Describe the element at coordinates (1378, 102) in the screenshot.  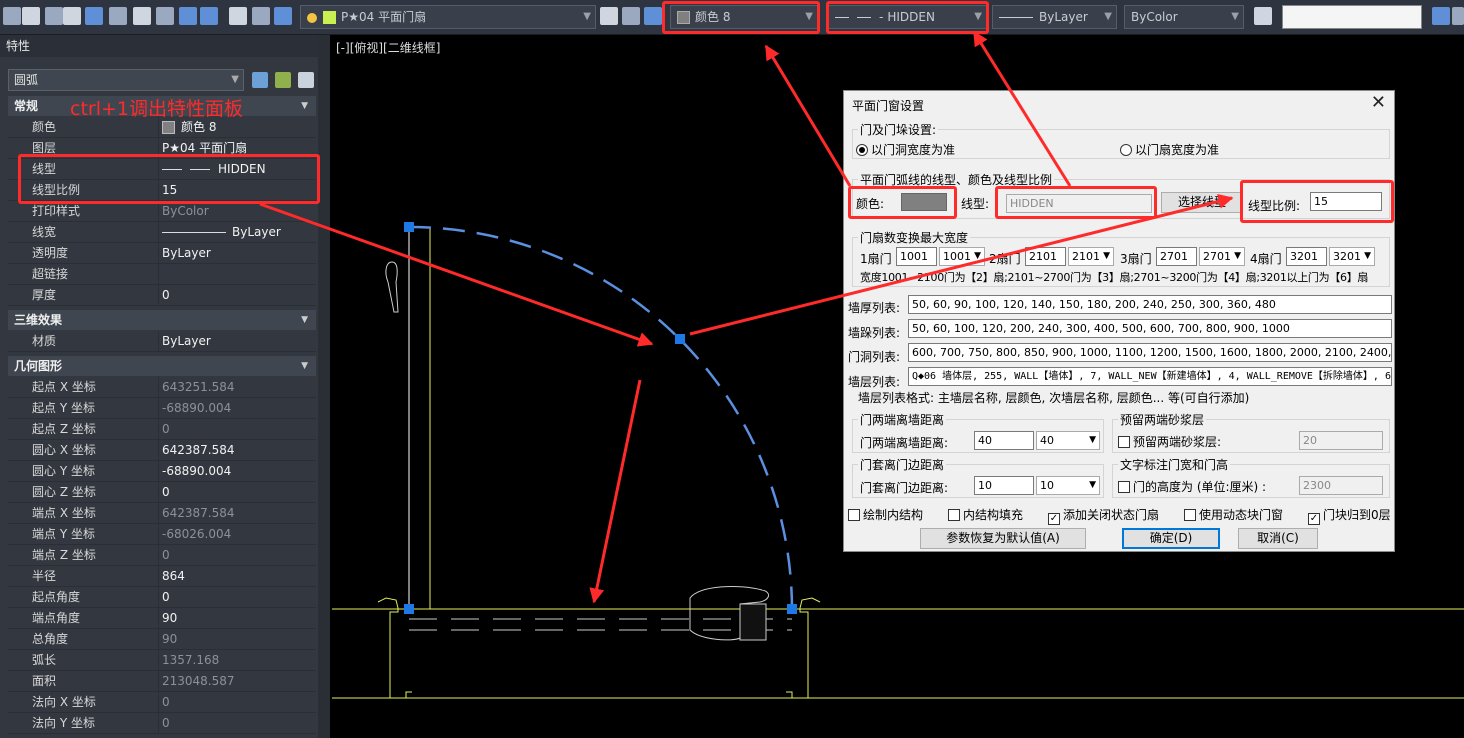
I see `close-icon: ✕` at that location.